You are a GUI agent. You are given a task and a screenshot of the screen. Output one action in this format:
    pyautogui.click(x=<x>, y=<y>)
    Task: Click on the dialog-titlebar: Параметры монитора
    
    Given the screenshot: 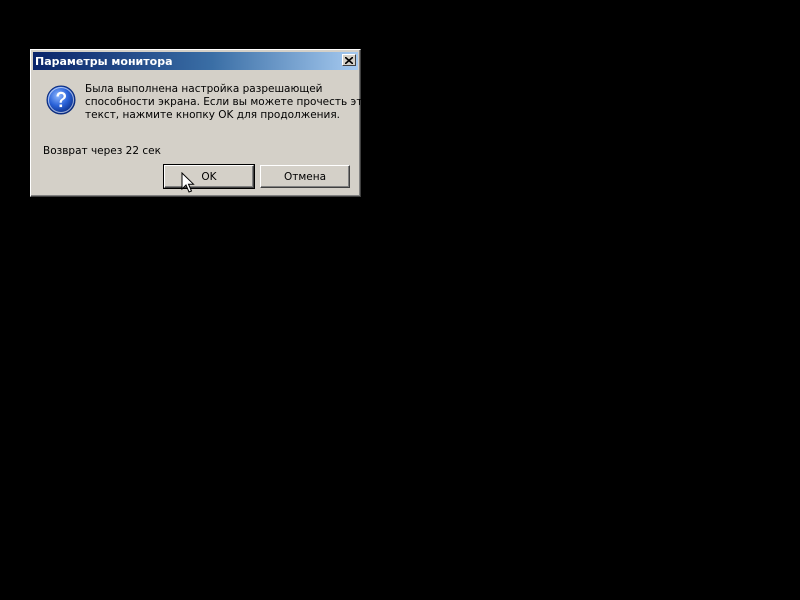 What is the action you would take?
    pyautogui.click(x=195, y=61)
    